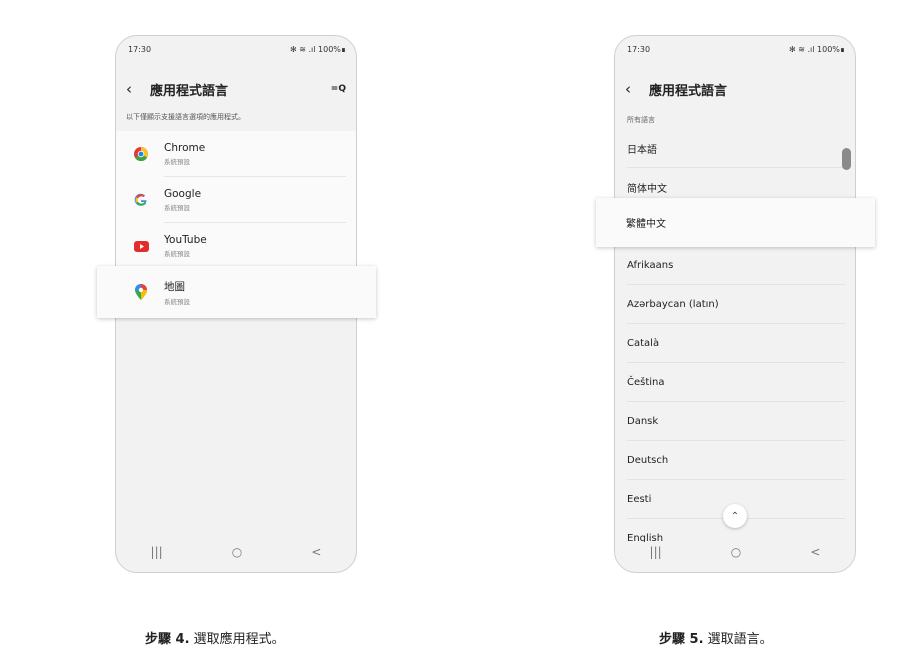 The width and height of the screenshot is (914, 667). Describe the element at coordinates (648, 460) in the screenshot. I see `language-label: Deutsch` at that location.